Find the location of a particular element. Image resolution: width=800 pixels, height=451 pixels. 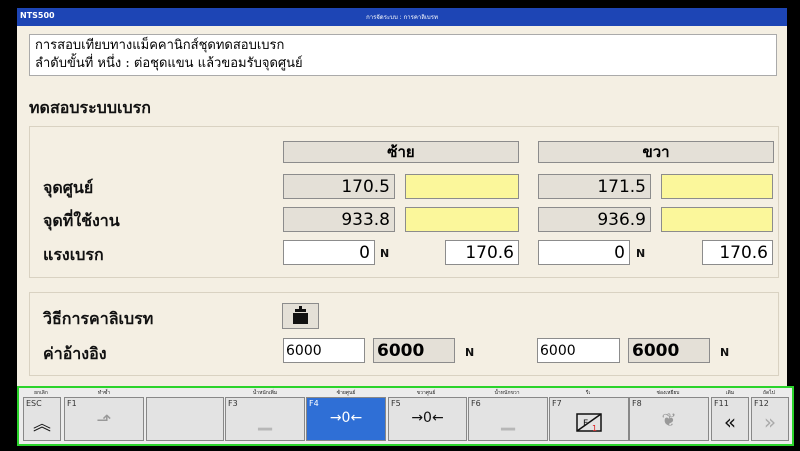

double-chevron-right-icon: » is located at coordinates (770, 422).